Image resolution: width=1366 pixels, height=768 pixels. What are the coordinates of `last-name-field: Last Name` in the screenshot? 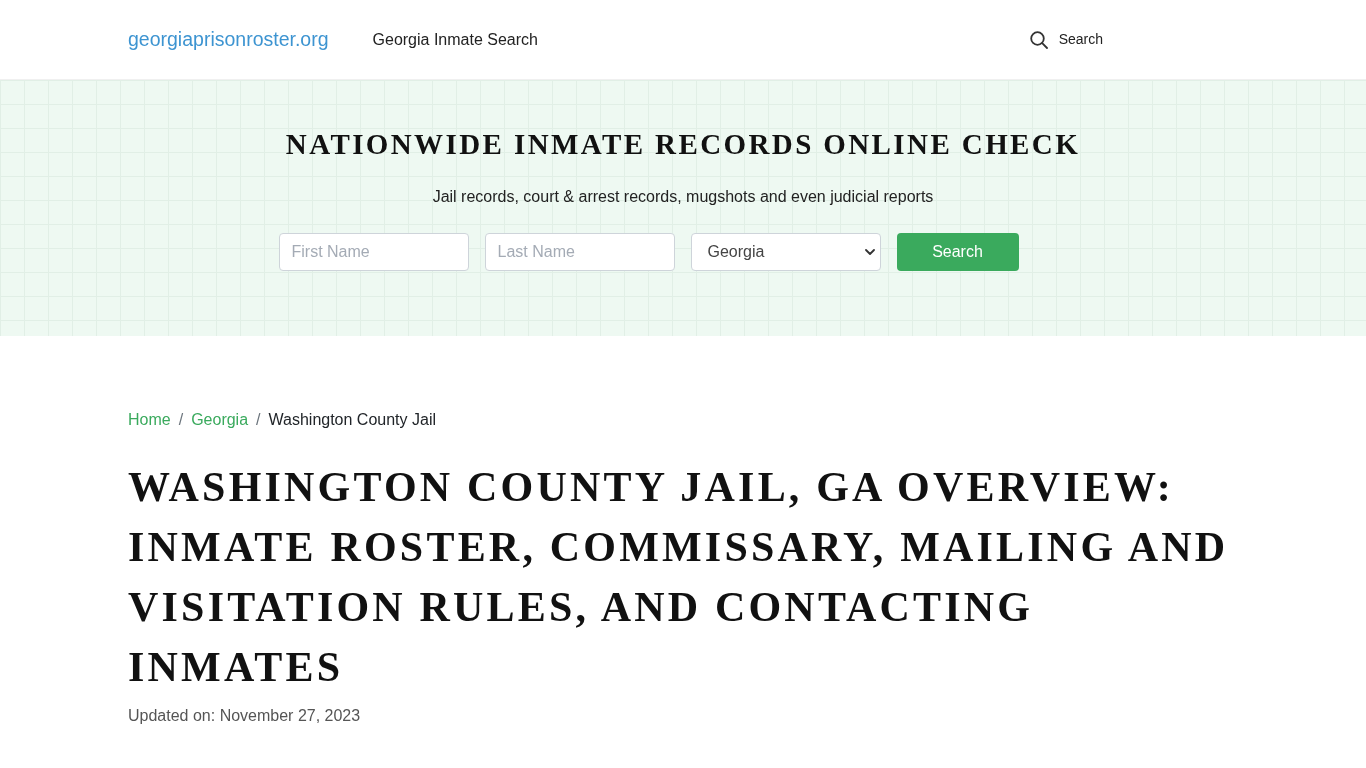 It's located at (579, 252).